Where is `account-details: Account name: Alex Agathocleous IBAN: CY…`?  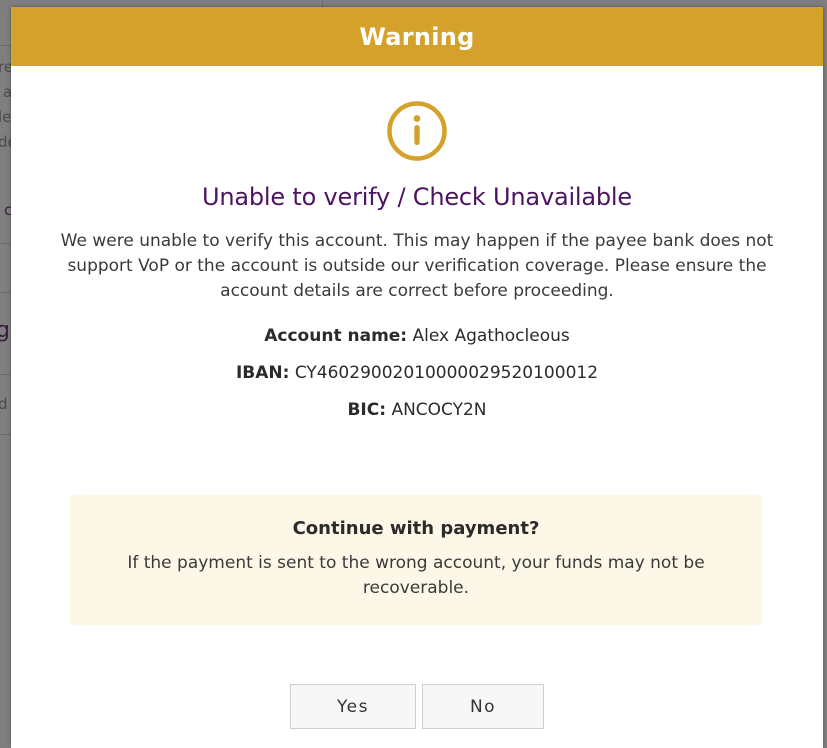 account-details: Account name: Alex Agathocleous IBAN: CY… is located at coordinates (417, 373).